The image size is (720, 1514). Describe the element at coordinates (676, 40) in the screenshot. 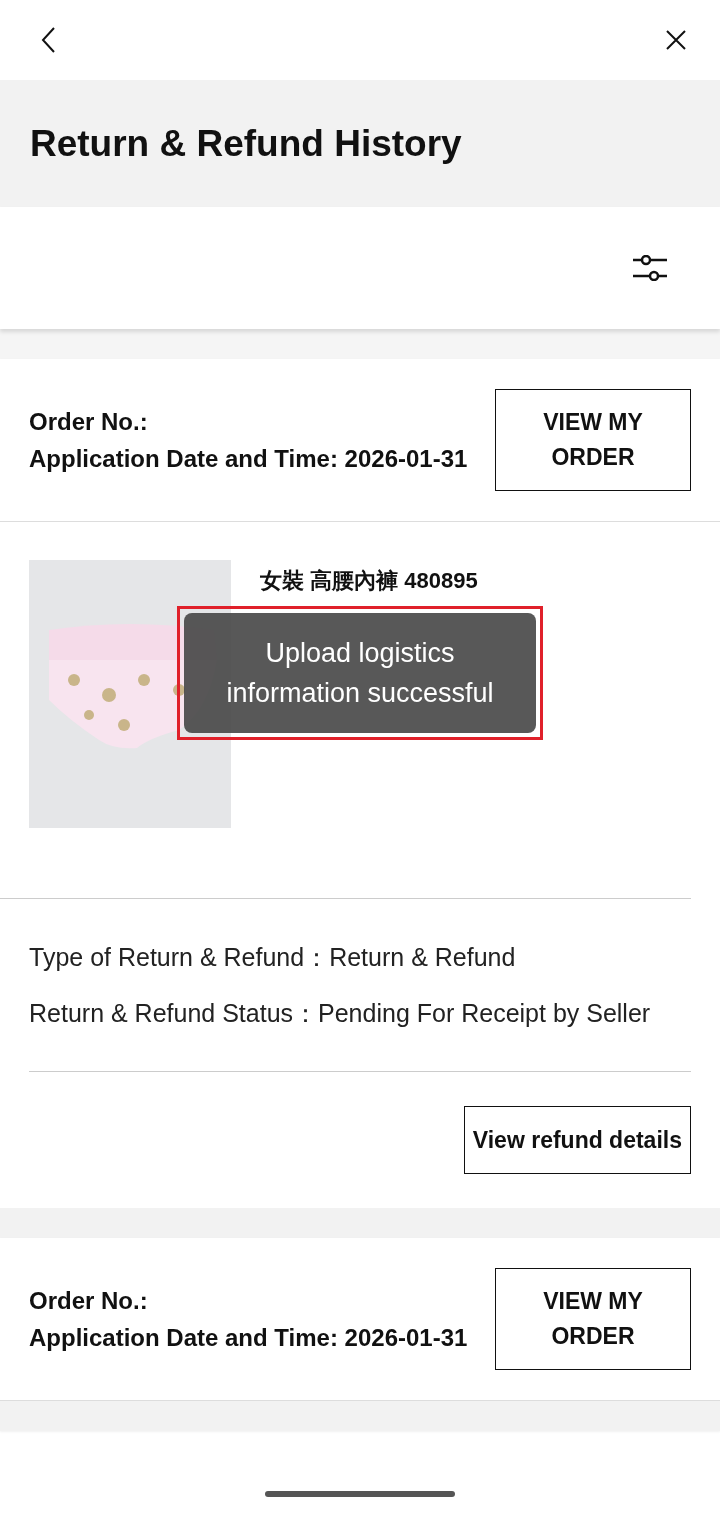

I see `close-icon` at that location.